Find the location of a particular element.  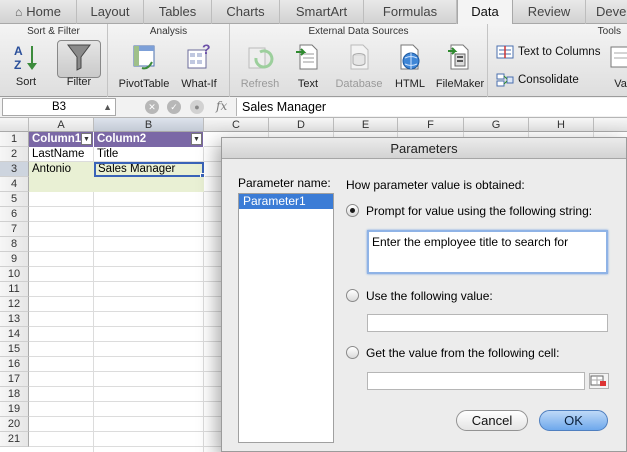

what-if-button: ? What-If is located at coordinates (199, 66).